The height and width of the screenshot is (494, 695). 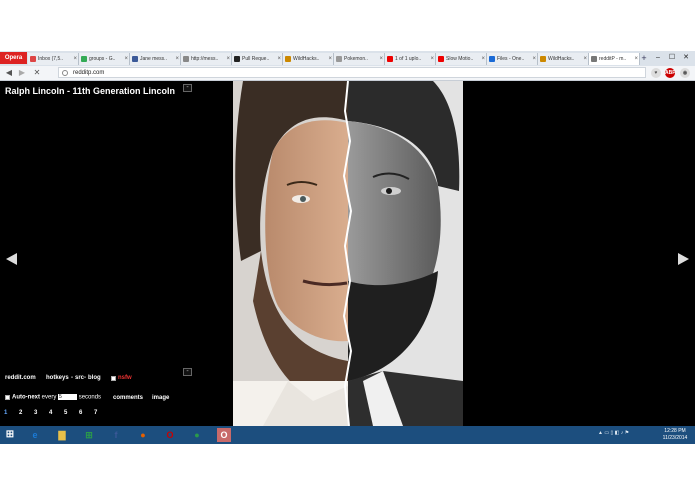 I want to click on src-link: src, so click(x=79, y=378).